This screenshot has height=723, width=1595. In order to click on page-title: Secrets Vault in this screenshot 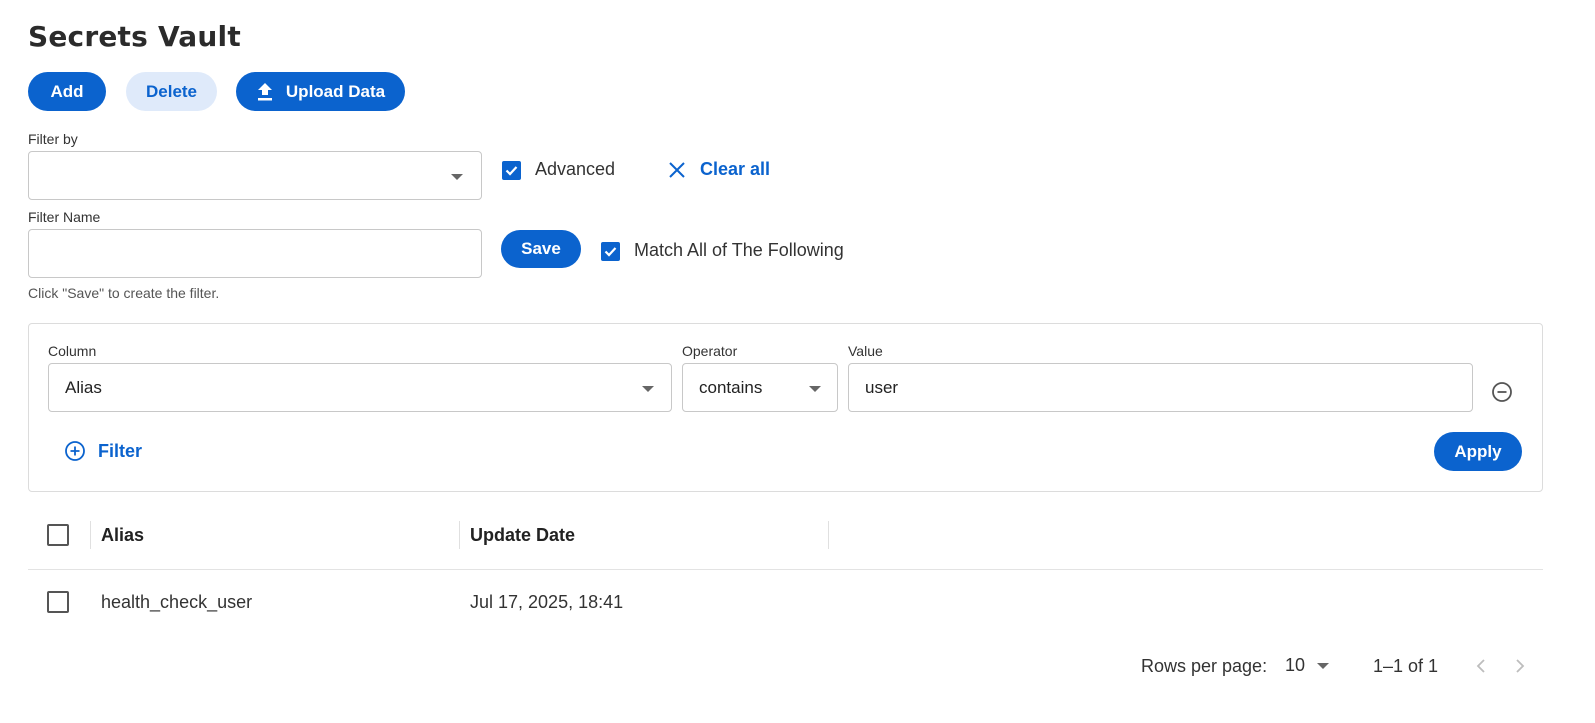, I will do `click(134, 36)`.